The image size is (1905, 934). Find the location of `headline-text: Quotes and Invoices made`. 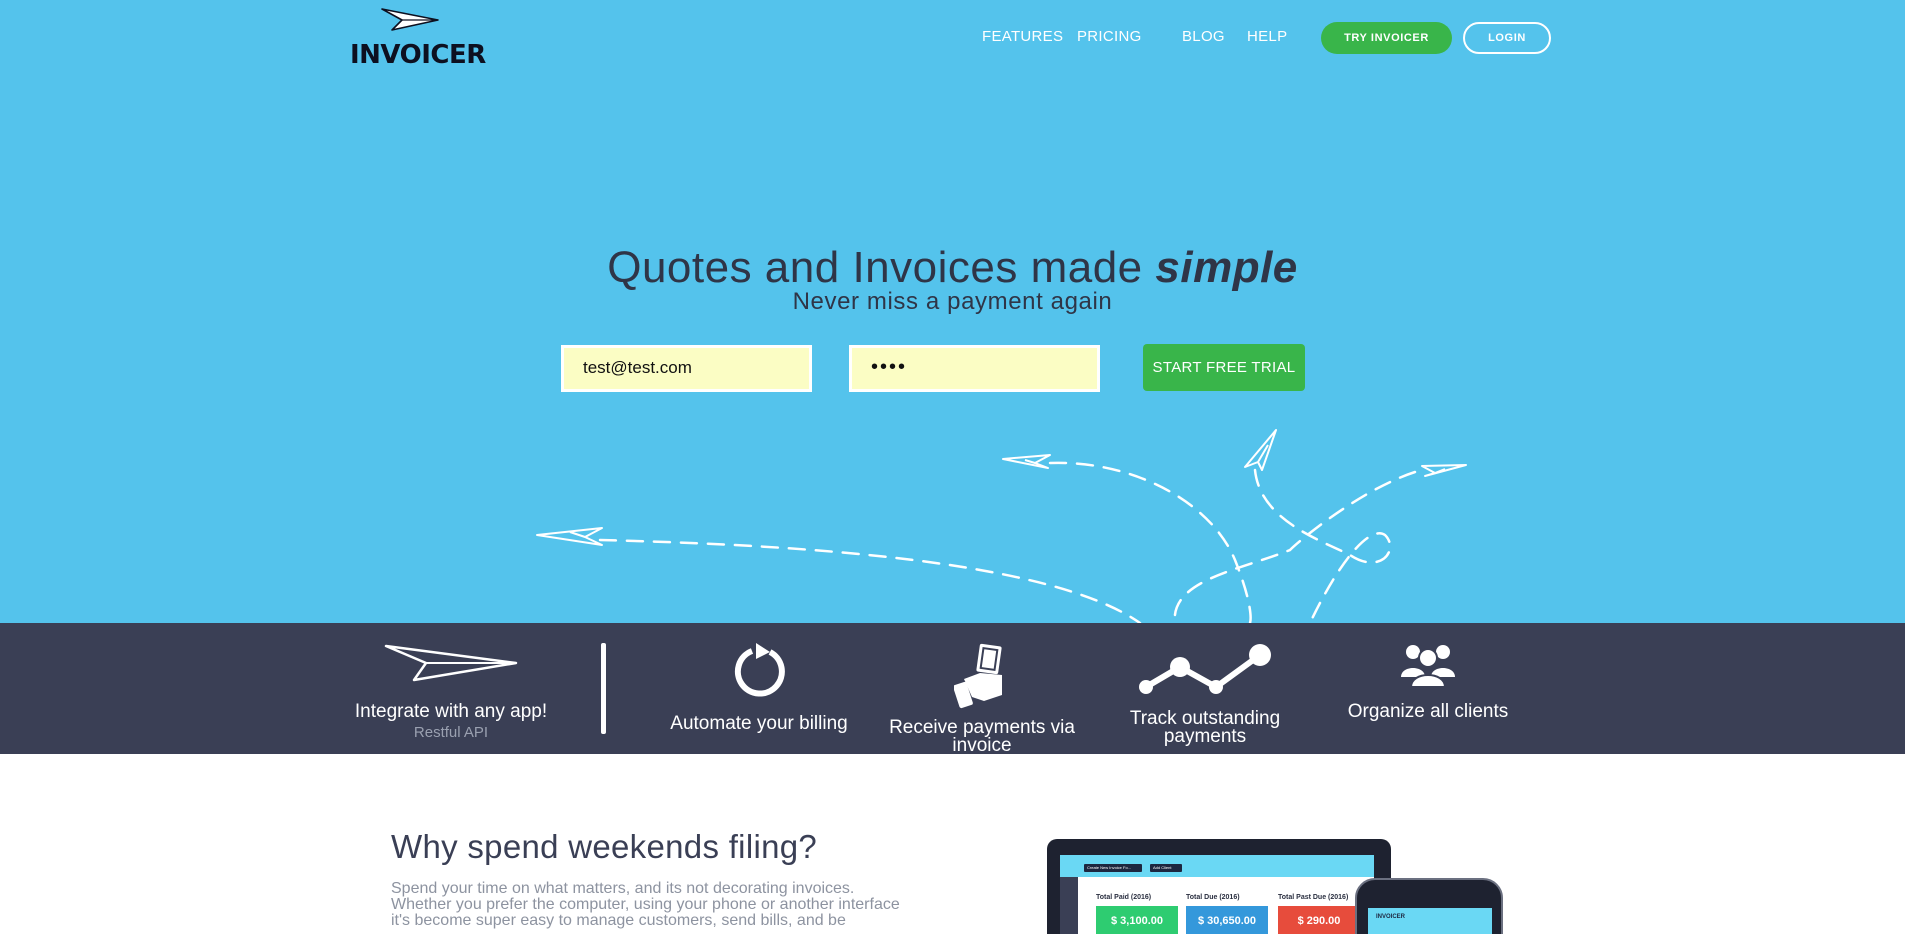

headline-text: Quotes and Invoices made is located at coordinates (875, 267).